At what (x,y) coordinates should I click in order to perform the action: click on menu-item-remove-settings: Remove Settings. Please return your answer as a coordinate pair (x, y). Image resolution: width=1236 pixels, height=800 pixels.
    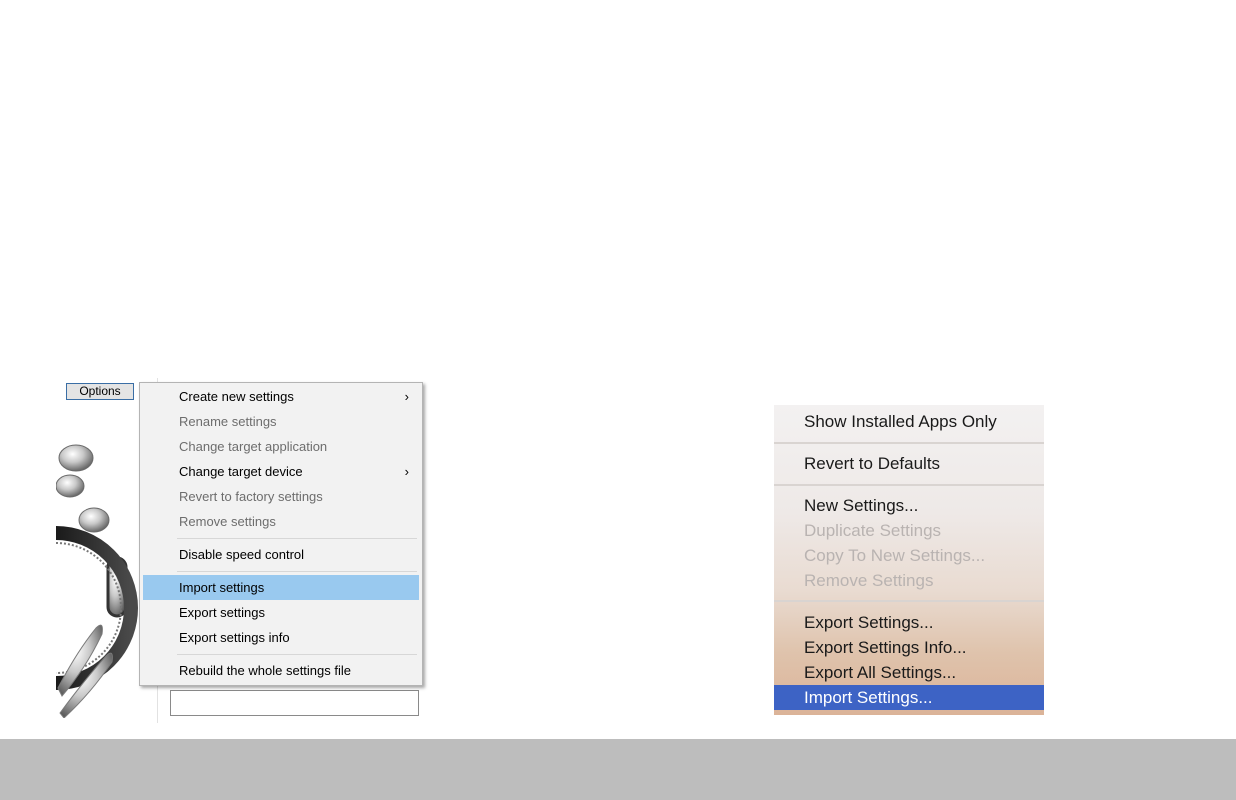
    Looking at the image, I should click on (909, 580).